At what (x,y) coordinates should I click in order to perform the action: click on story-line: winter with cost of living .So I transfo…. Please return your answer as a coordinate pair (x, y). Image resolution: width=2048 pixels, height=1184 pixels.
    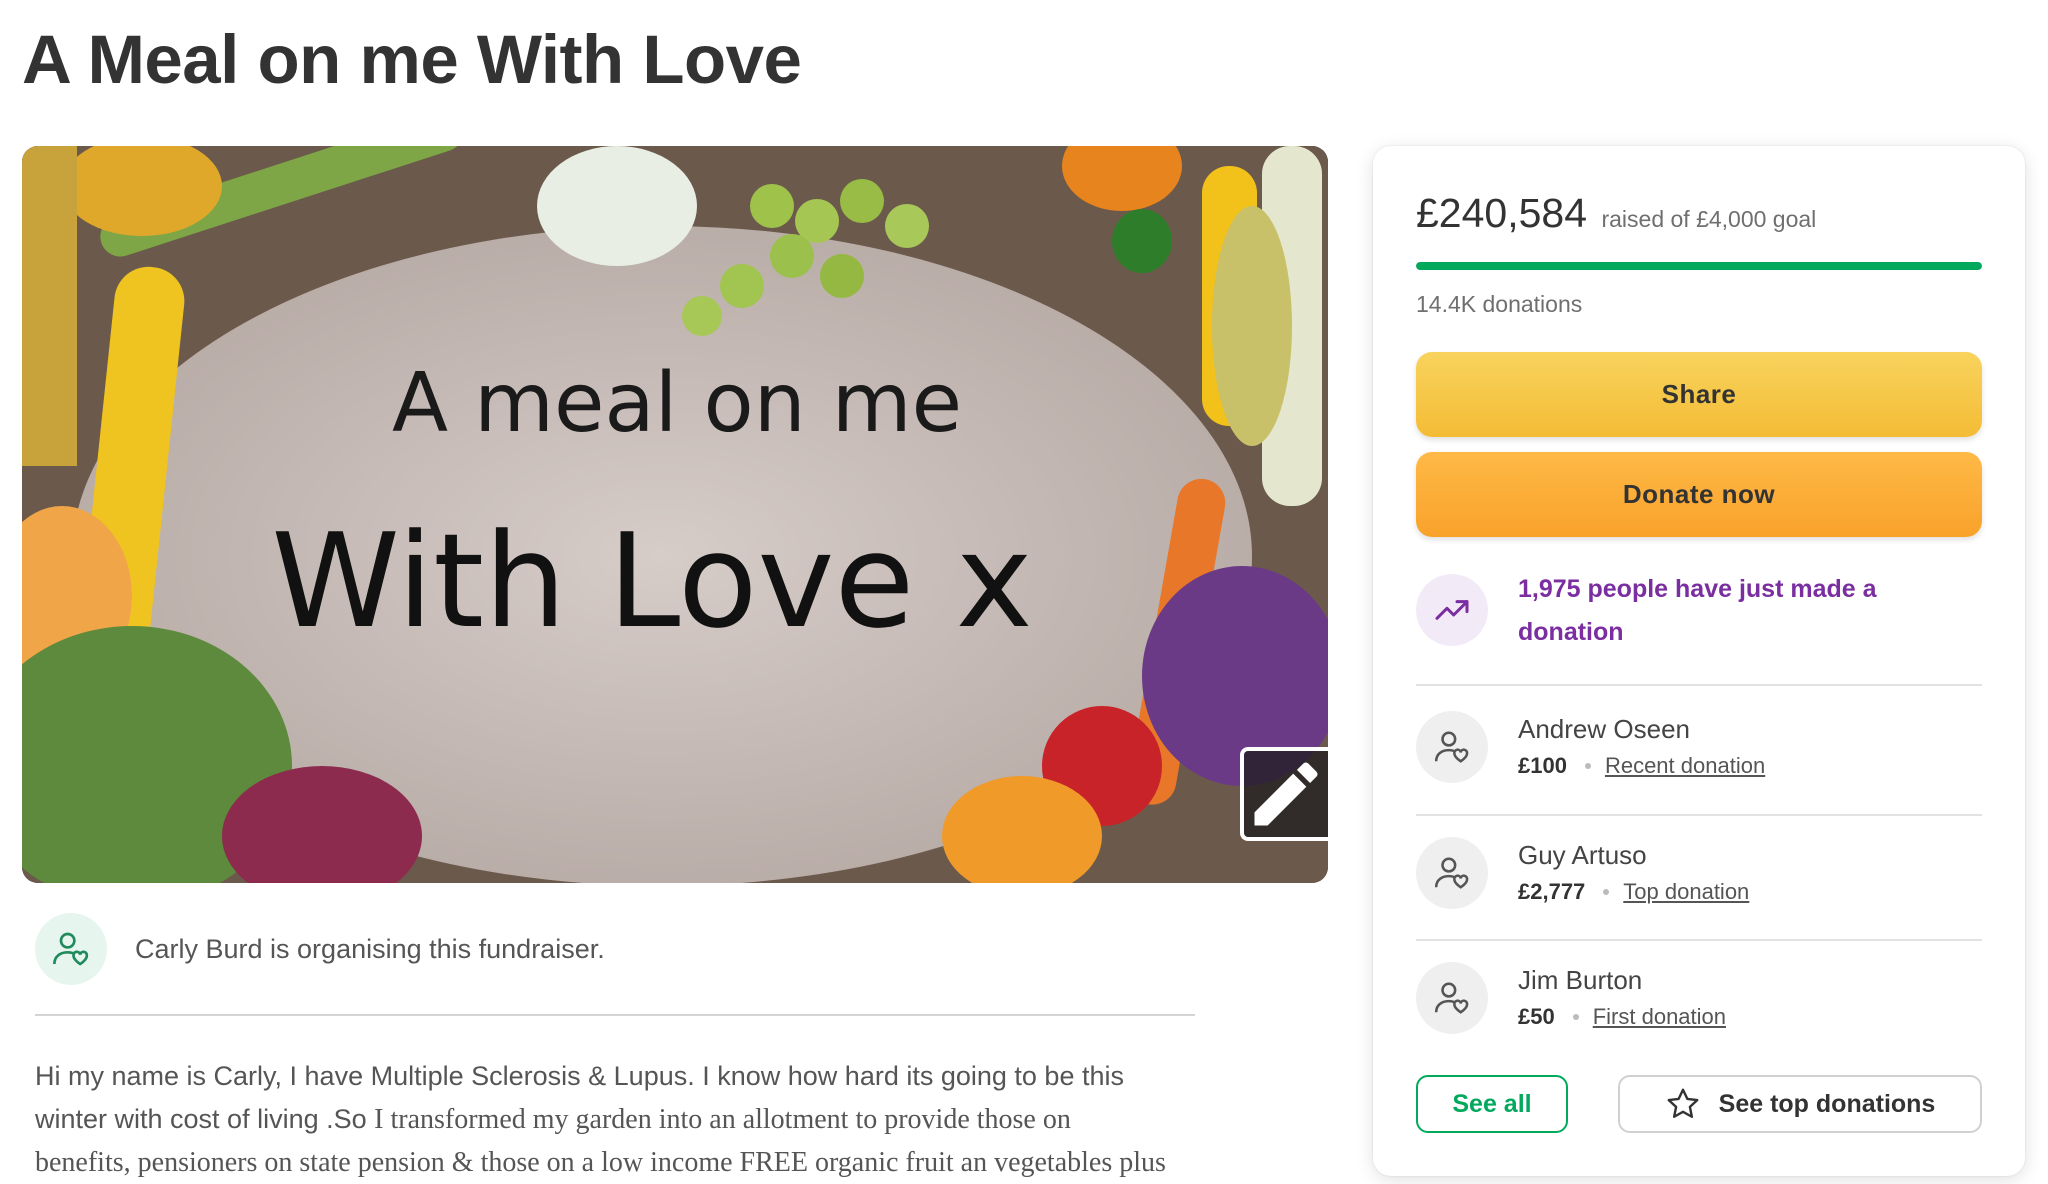
    Looking at the image, I should click on (625, 1119).